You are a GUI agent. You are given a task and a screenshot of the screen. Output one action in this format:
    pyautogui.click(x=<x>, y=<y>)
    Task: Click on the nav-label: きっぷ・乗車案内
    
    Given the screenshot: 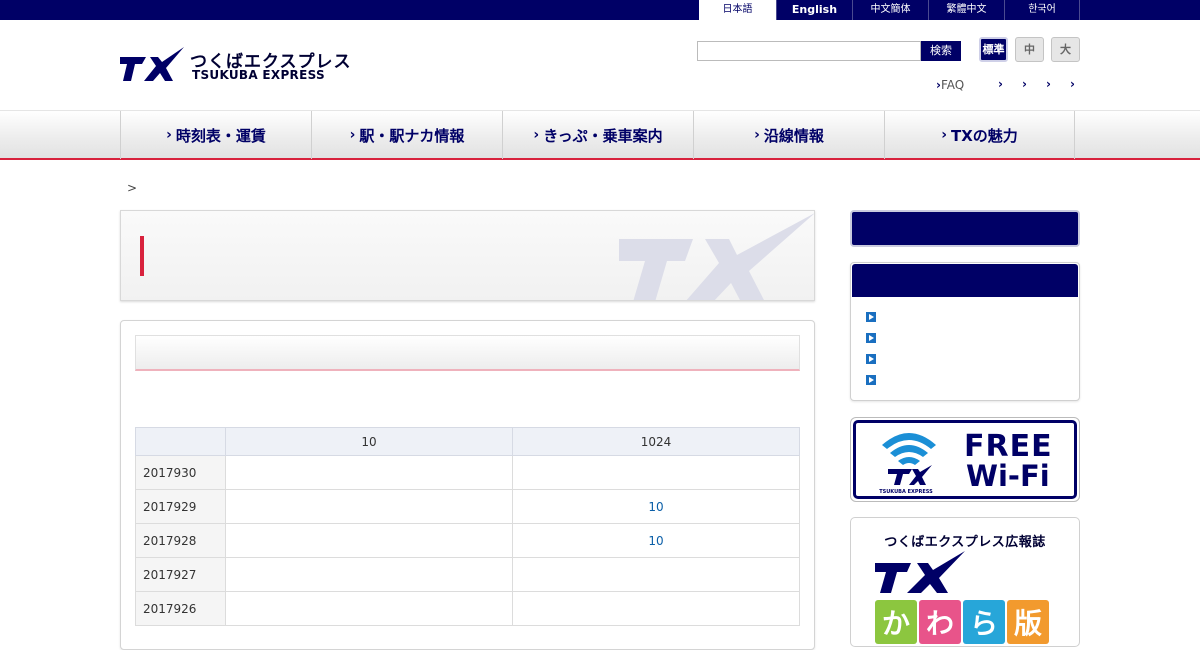 What is the action you would take?
    pyautogui.click(x=603, y=135)
    